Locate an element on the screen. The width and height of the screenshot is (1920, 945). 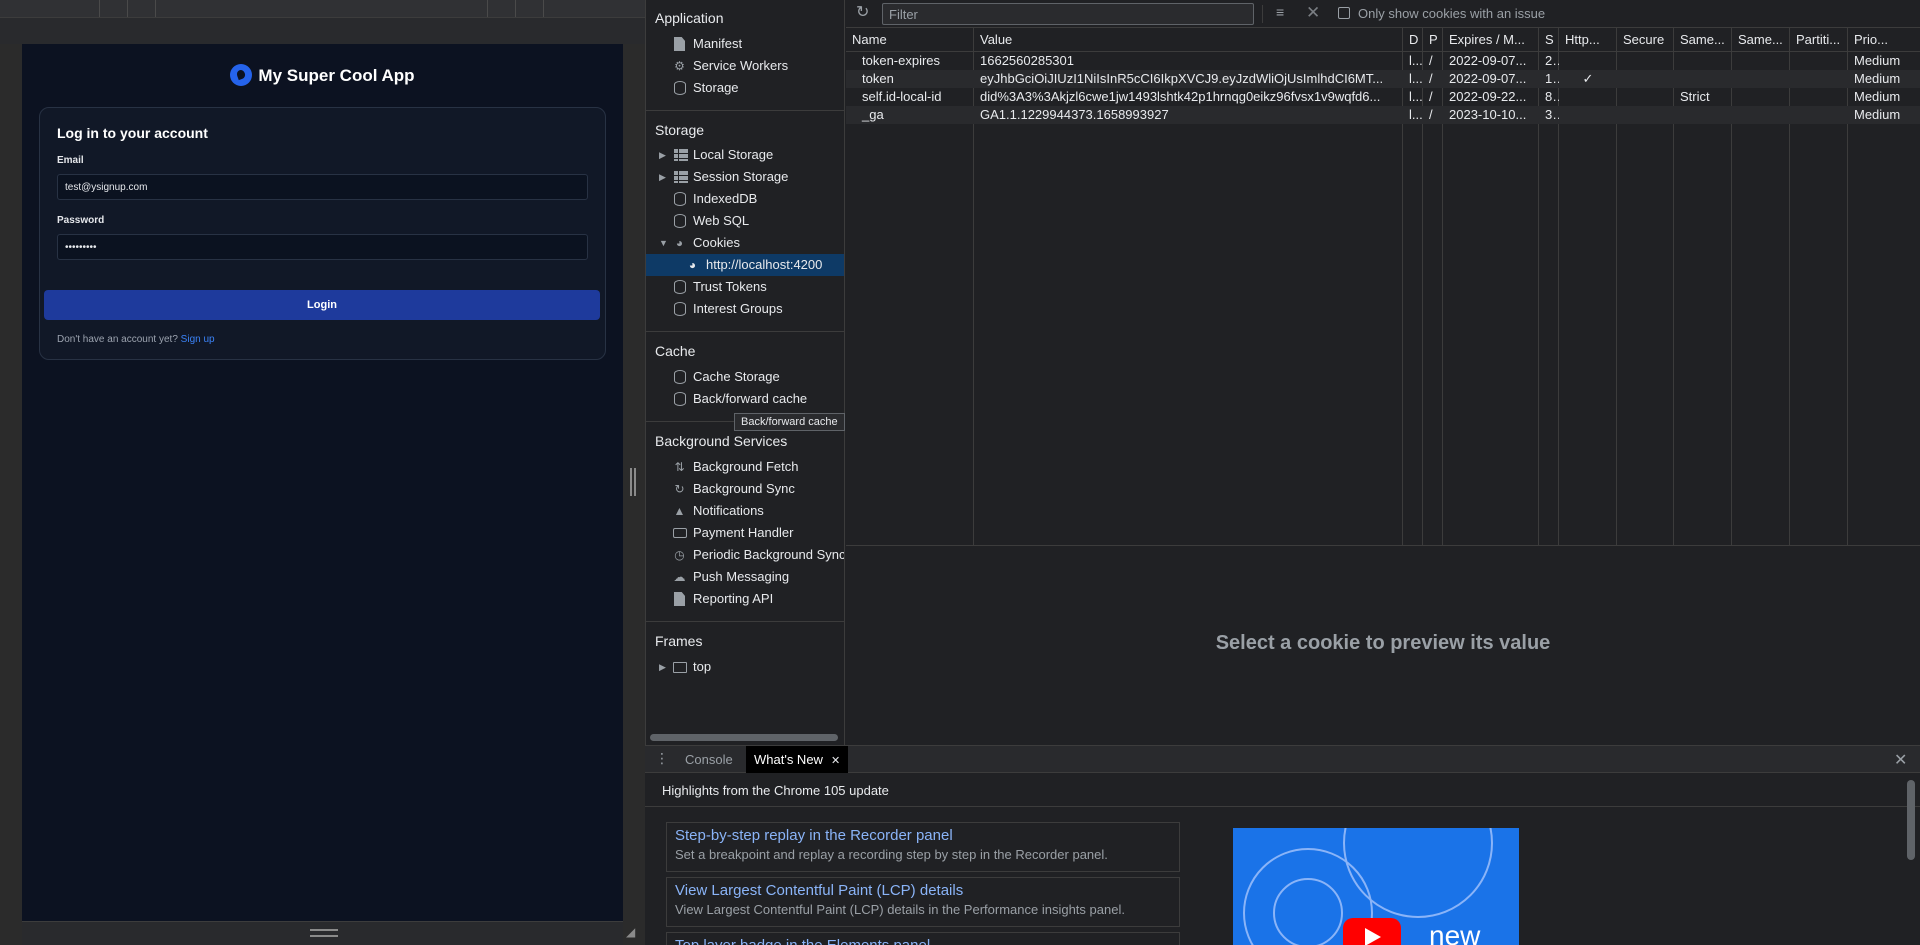
device-toolbar is located at coordinates (322, 9).